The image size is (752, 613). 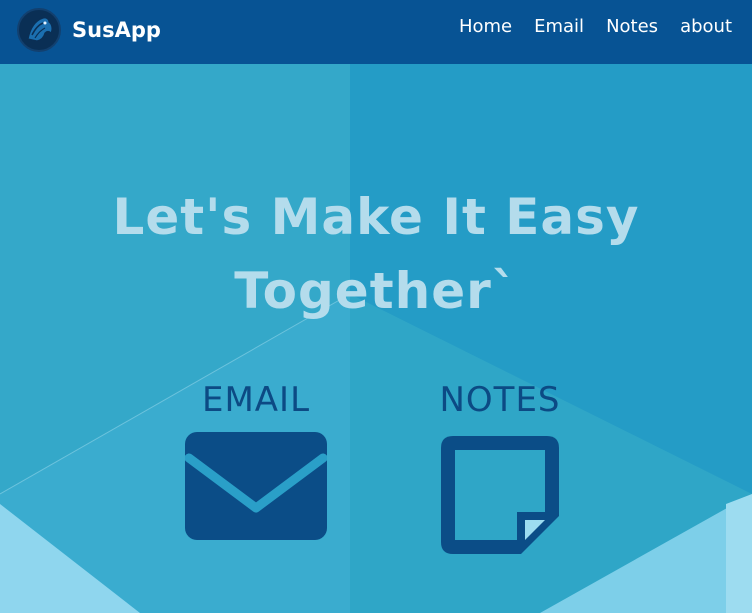 What do you see at coordinates (116, 30) in the screenshot?
I see `brand-name: SusApp` at bounding box center [116, 30].